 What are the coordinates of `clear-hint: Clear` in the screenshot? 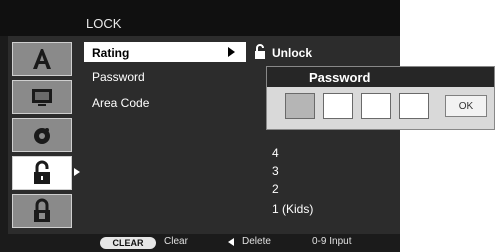 It's located at (176, 241).